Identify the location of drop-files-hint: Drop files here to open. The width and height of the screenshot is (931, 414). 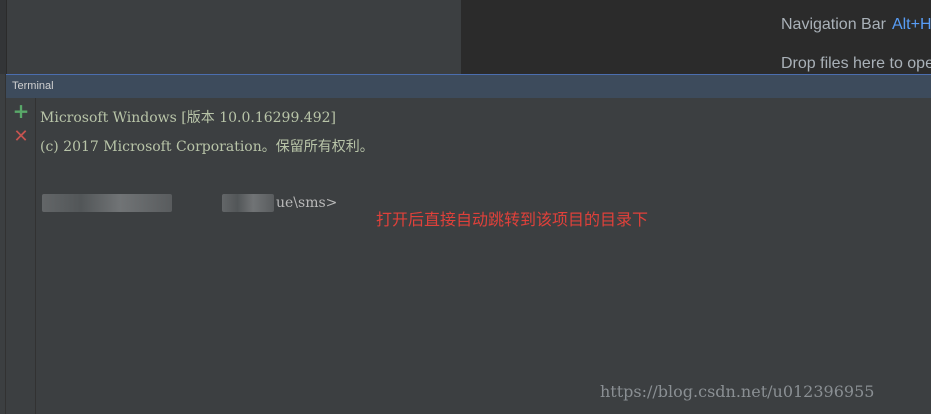
(856, 63).